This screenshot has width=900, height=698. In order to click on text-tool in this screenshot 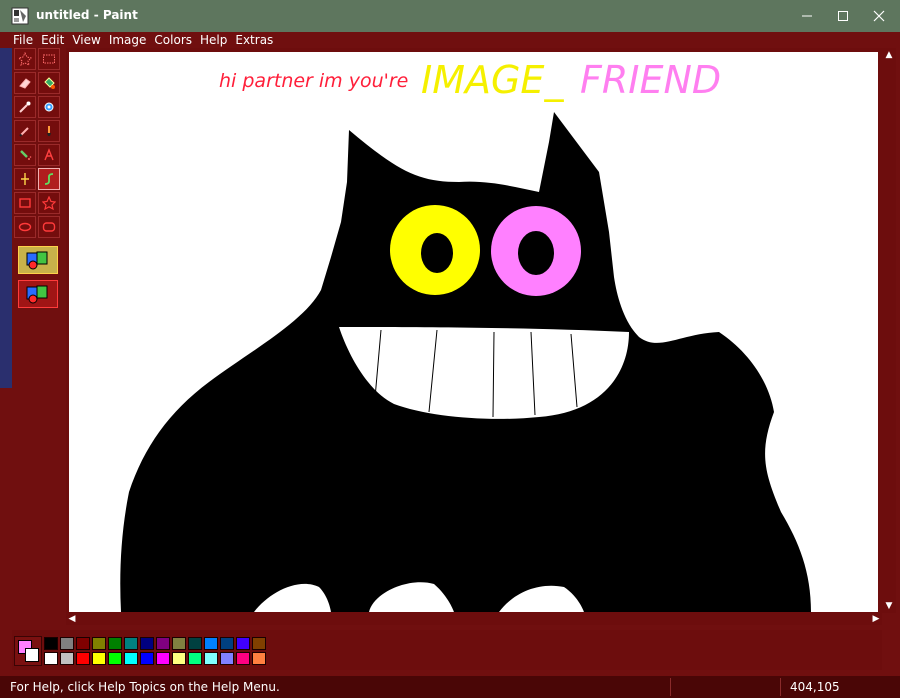, I will do `click(49, 155)`.